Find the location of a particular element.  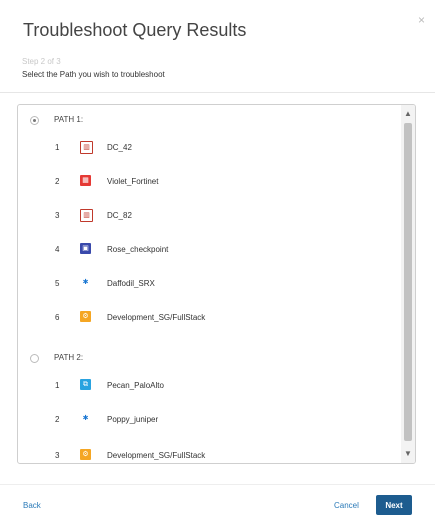

dialog-title: Troubleshoot Query Results is located at coordinates (135, 30).